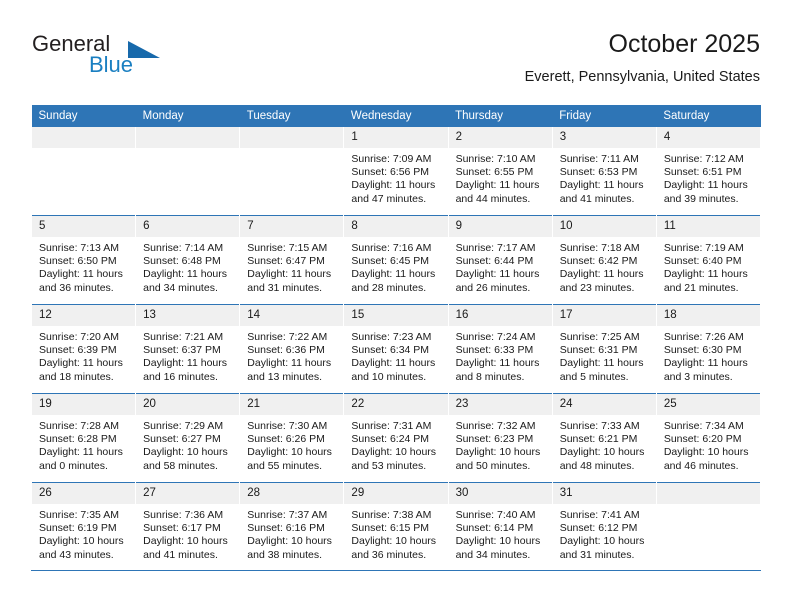 Image resolution: width=792 pixels, height=612 pixels. I want to click on day-number: 14, so click(292, 315).